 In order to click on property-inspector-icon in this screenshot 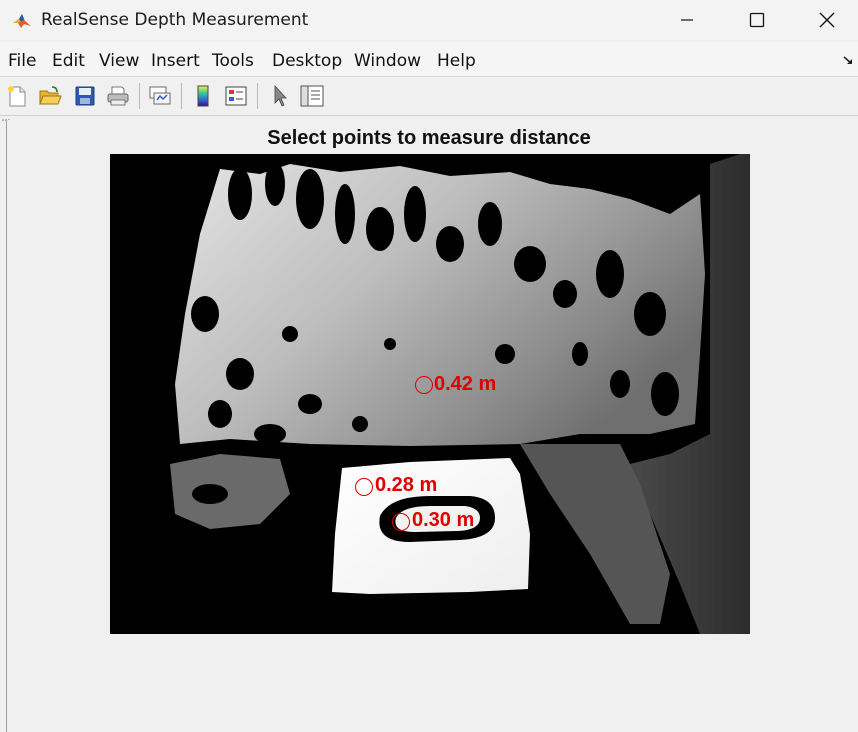, I will do `click(312, 96)`.